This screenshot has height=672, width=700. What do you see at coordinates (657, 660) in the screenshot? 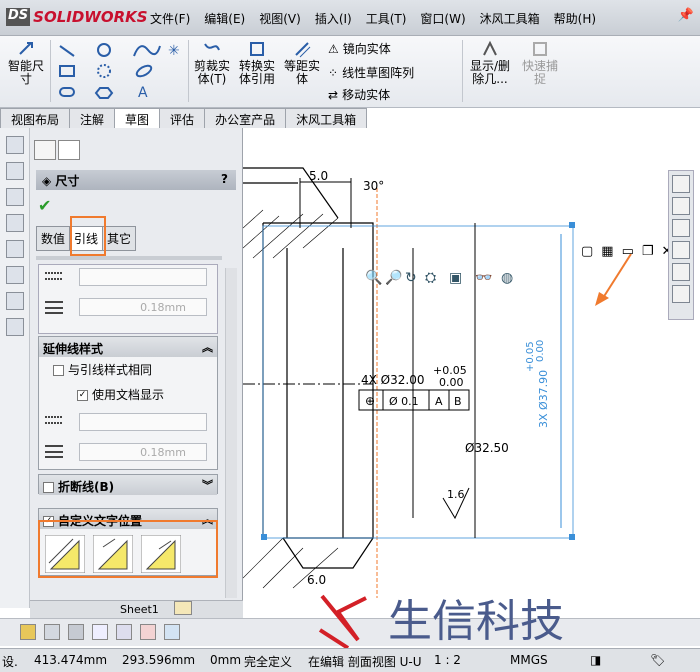
I see `tag-icon: 🏷` at bounding box center [657, 660].